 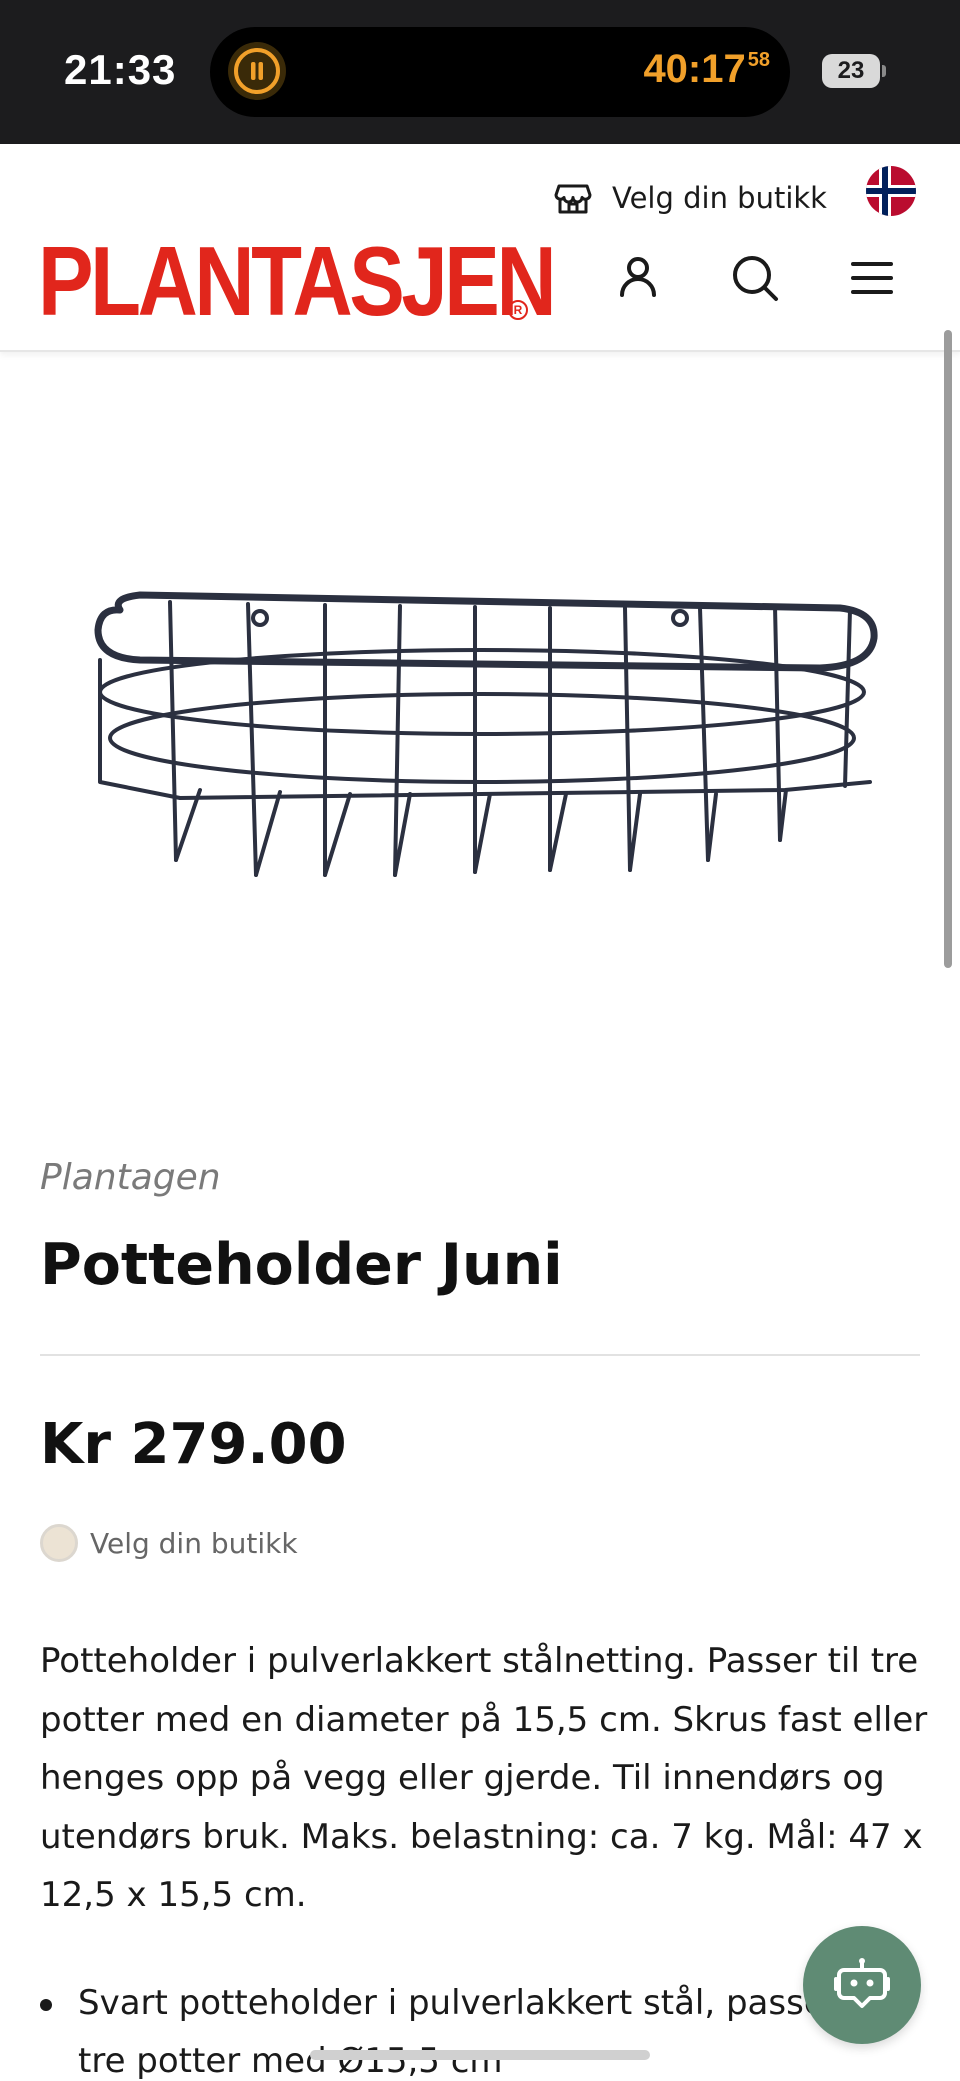 I want to click on product-title: Potteholder Juni, so click(x=301, y=1265).